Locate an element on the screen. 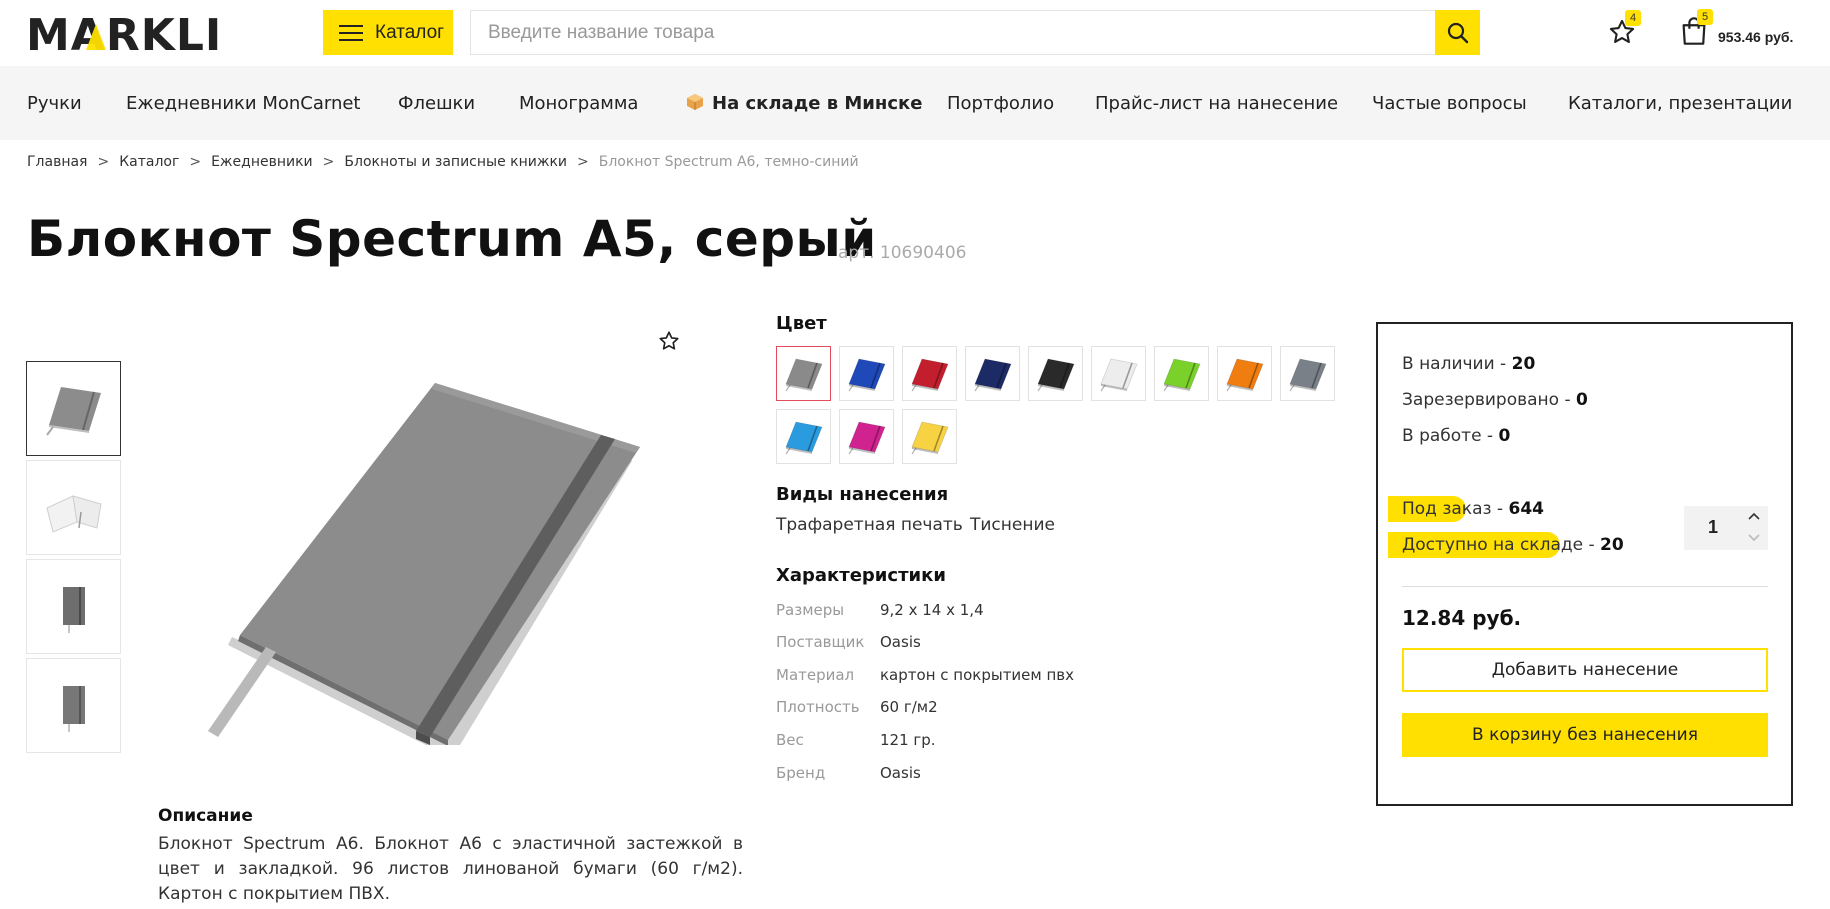  star-outline-icon is located at coordinates (669, 340).